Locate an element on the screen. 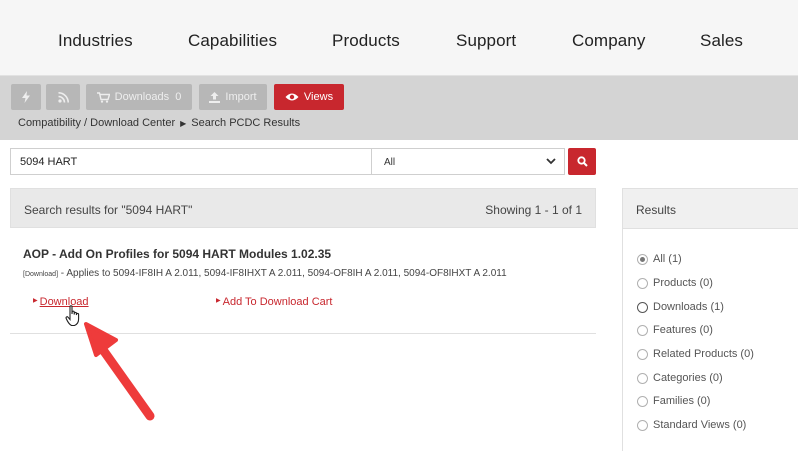 The image size is (798, 451). cart-icon is located at coordinates (103, 97).